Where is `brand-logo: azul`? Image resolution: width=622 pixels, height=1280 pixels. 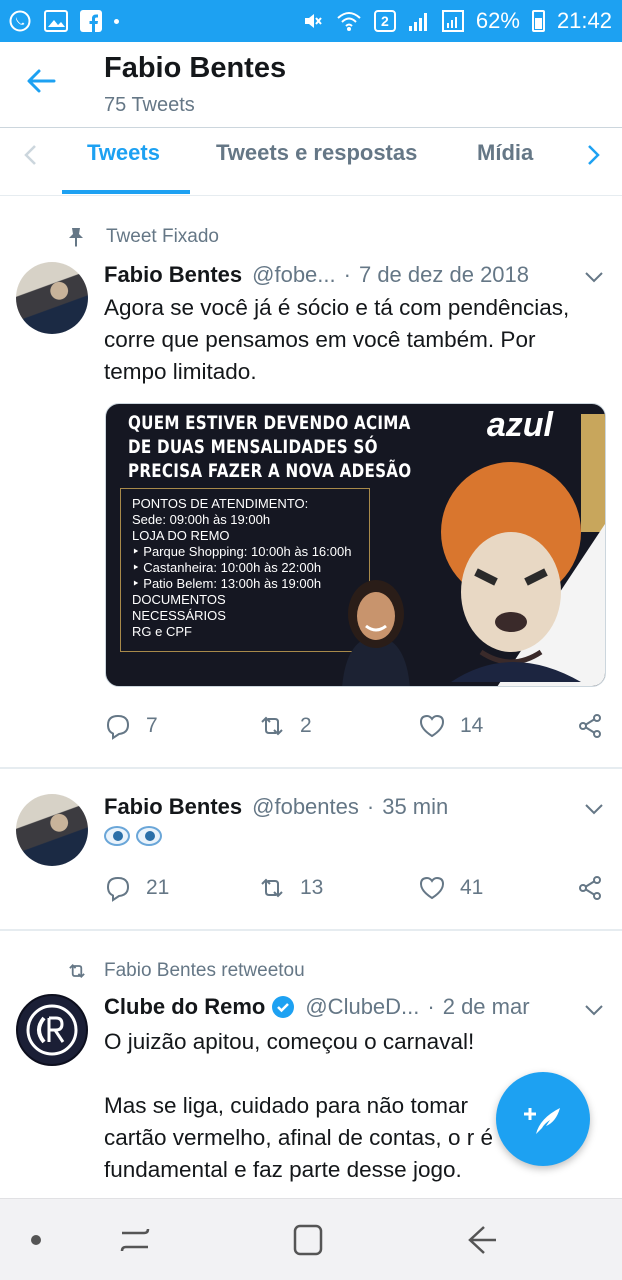 brand-logo: azul is located at coordinates (519, 425).